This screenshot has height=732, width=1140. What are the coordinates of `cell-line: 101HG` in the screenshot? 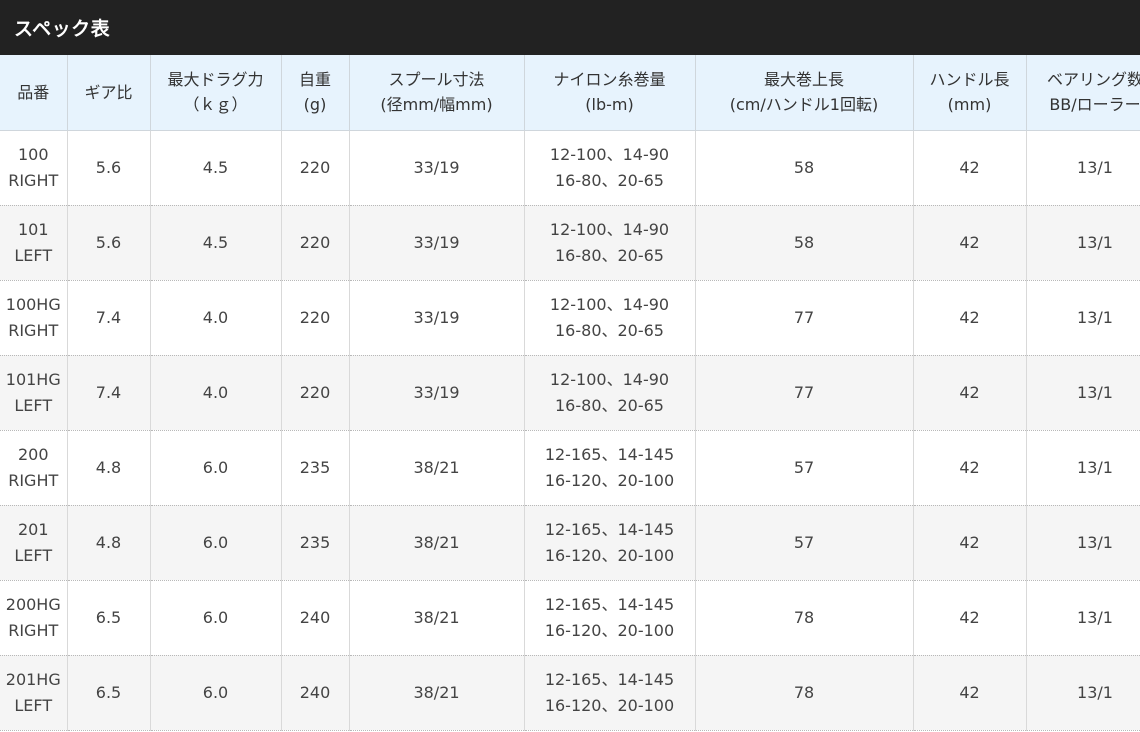 It's located at (33, 379).